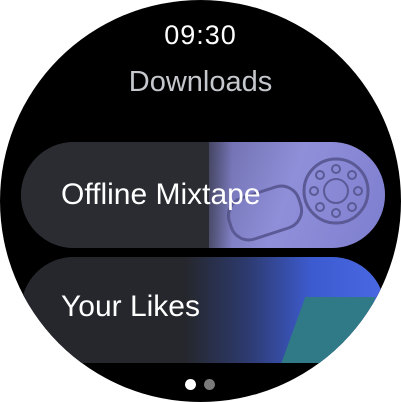  Describe the element at coordinates (200, 35) in the screenshot. I see `status-time: 09:30` at that location.